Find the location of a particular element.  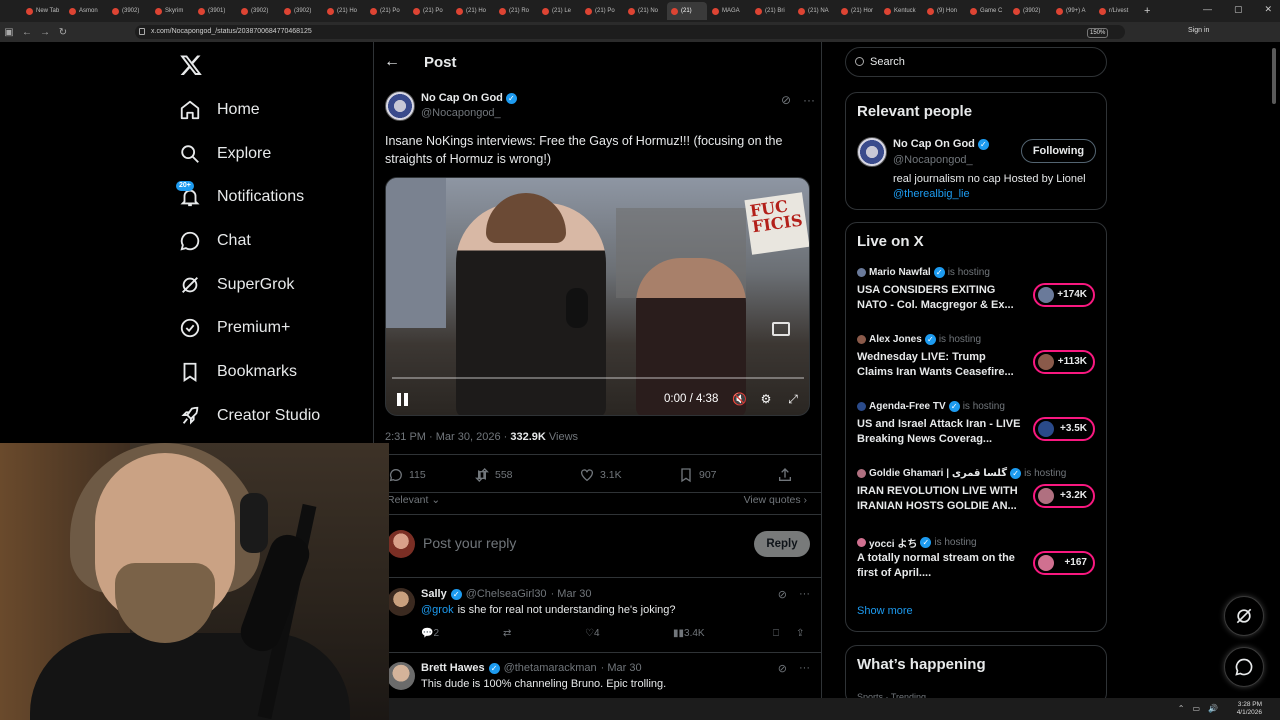

following-button: Following is located at coordinates (1058, 151).